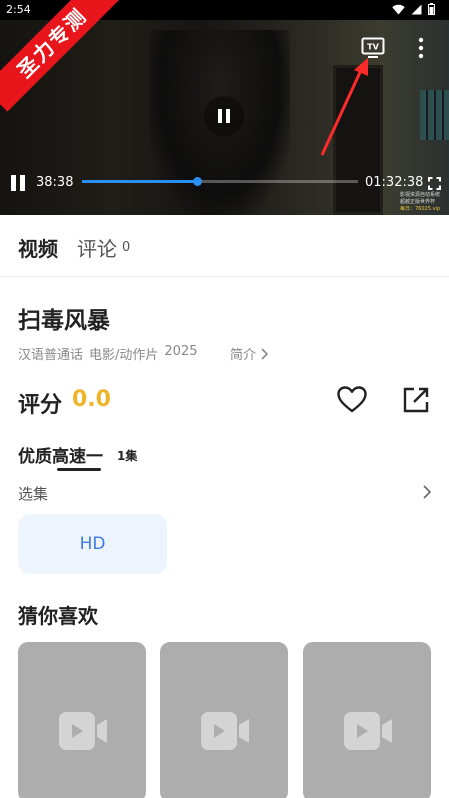 This screenshot has width=449, height=798. I want to click on progress-fill, so click(140, 181).